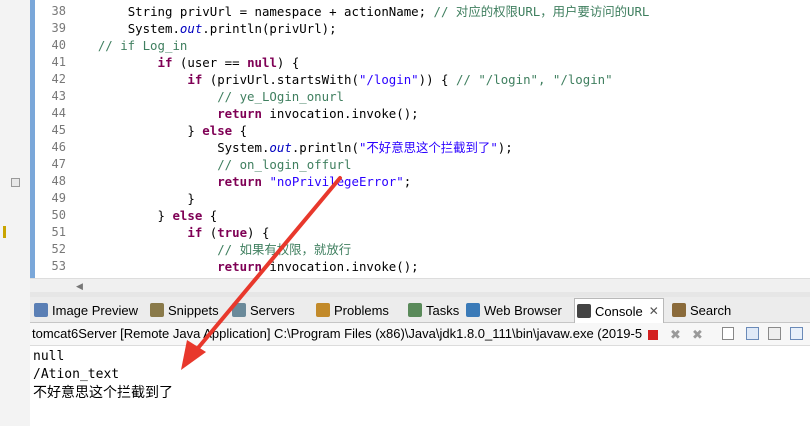  Describe the element at coordinates (653, 335) in the screenshot. I see `terminate-icon` at that location.